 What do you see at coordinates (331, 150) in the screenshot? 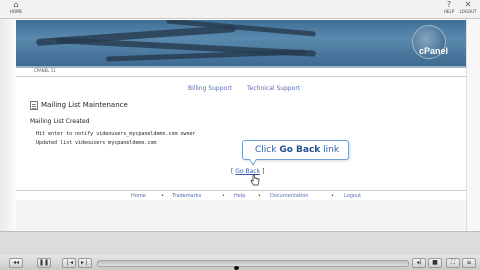
I see `callout-suffix: link` at bounding box center [331, 150].